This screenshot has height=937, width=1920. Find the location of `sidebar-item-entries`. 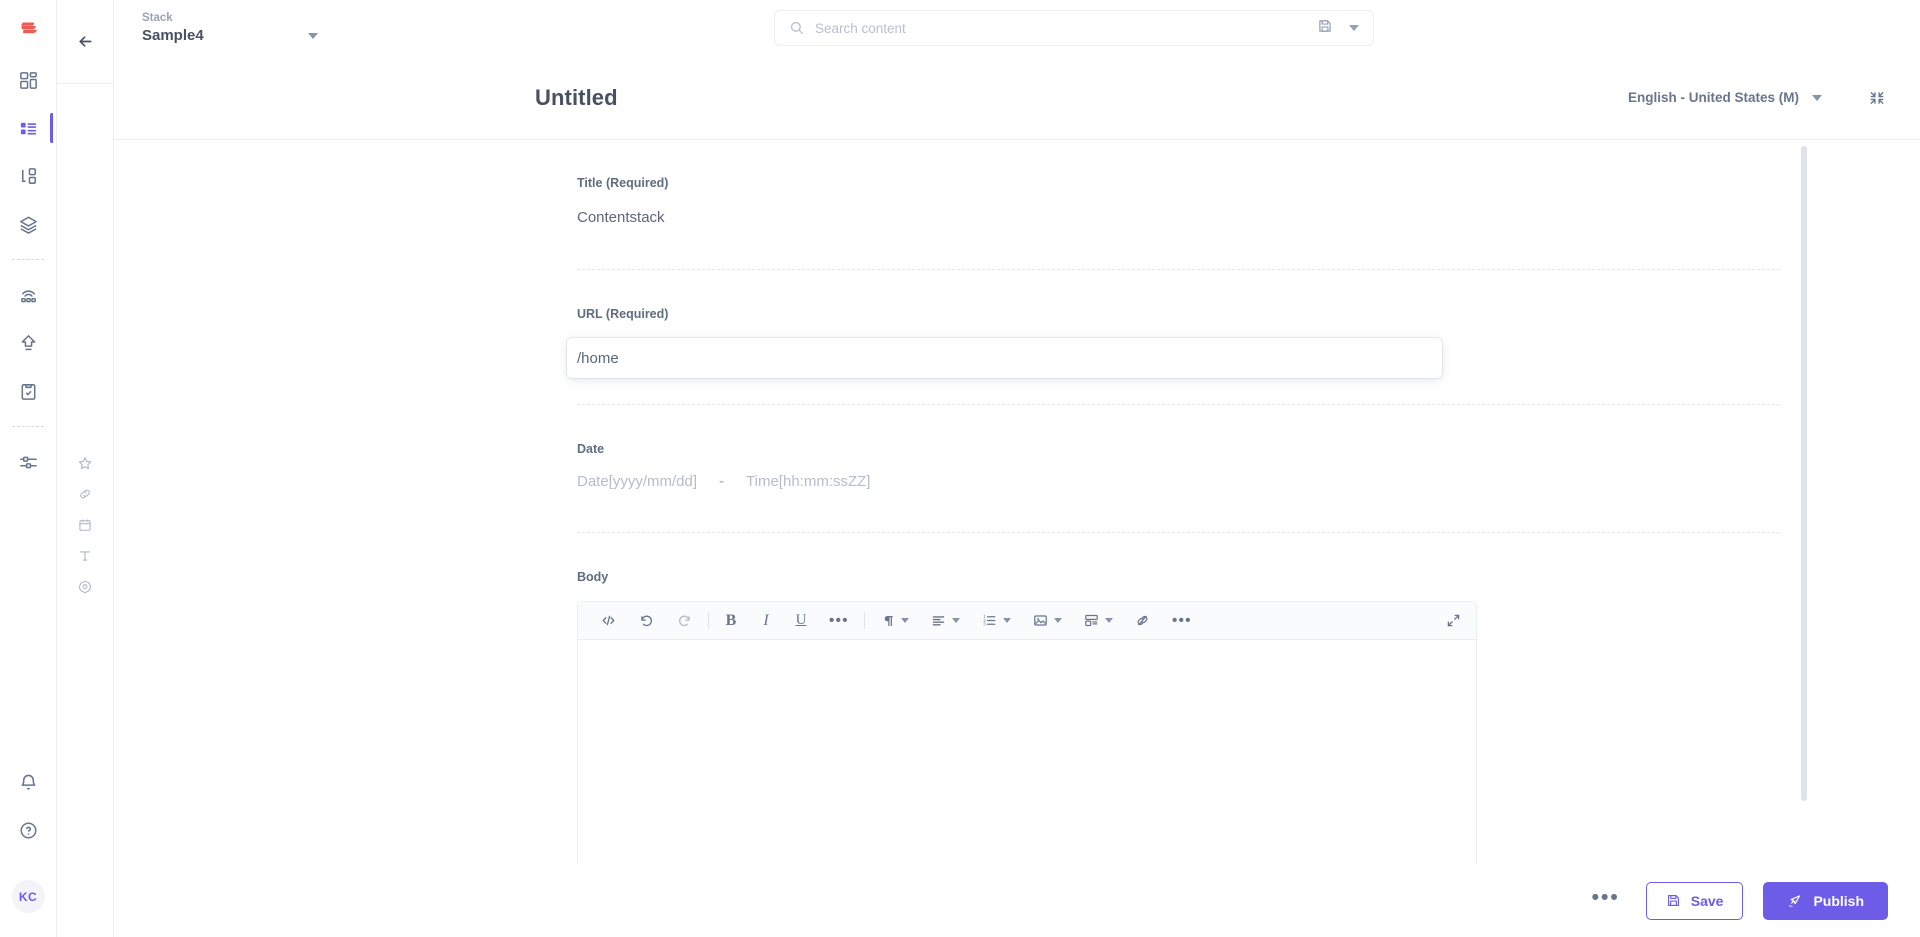

sidebar-item-entries is located at coordinates (28, 128).